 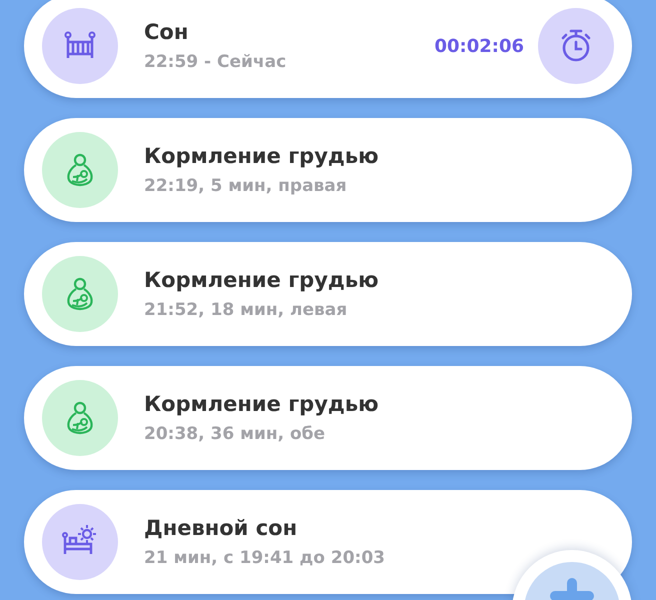 What do you see at coordinates (479, 46) in the screenshot?
I see `elapsed-time: 00:02:06` at bounding box center [479, 46].